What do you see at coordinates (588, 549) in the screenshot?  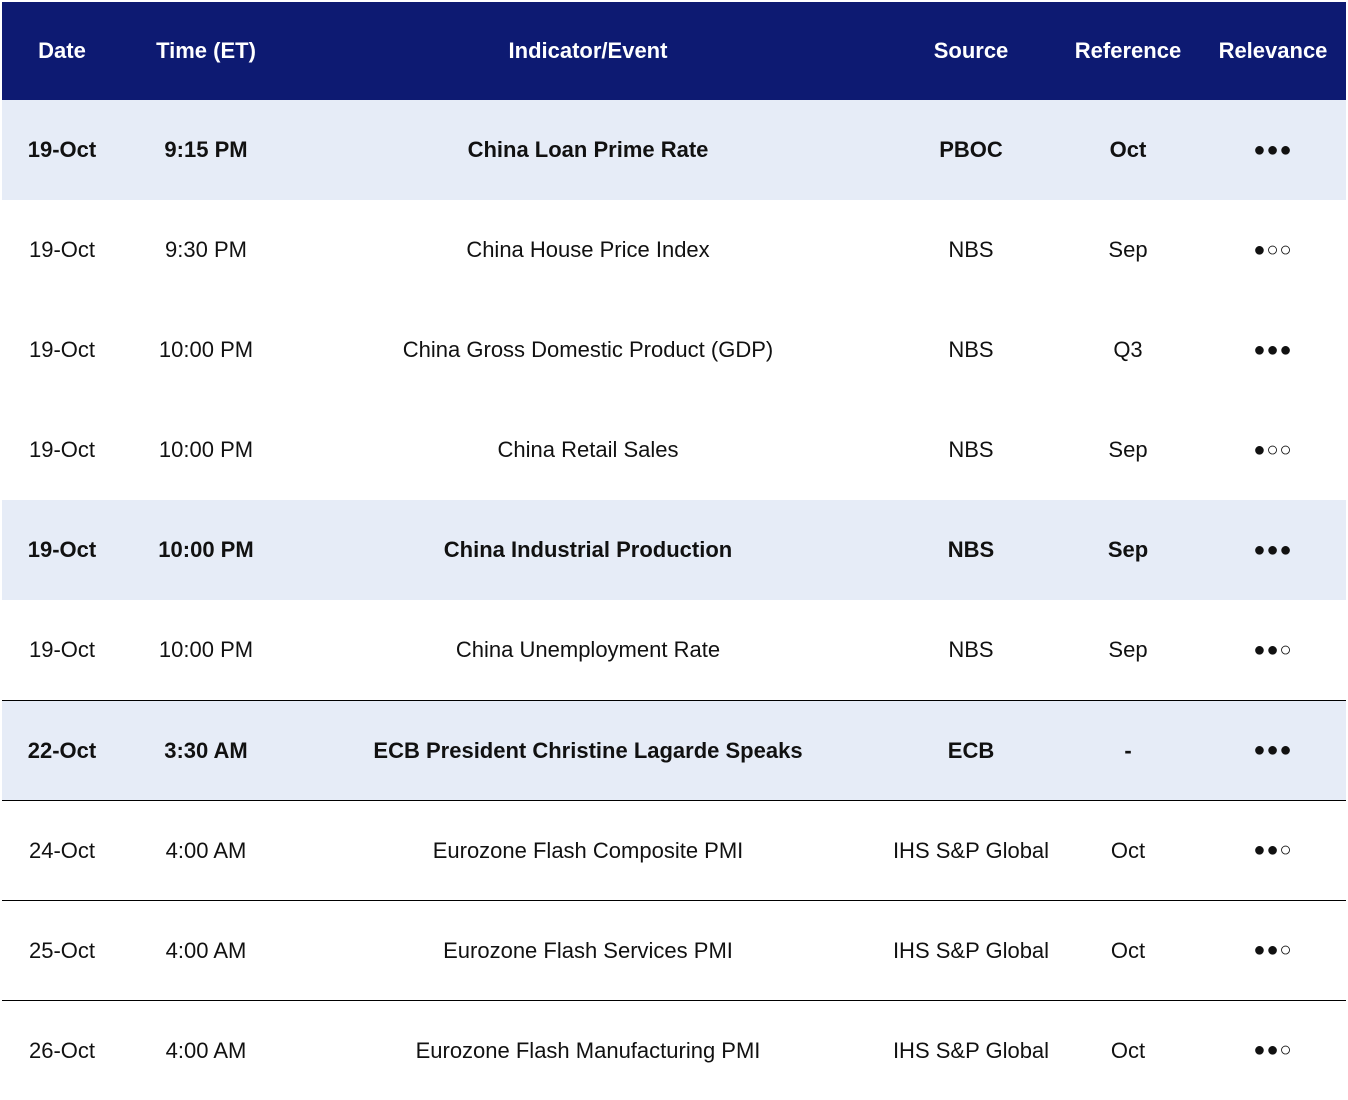 I see `row-indicator: China Industrial Production` at bounding box center [588, 549].